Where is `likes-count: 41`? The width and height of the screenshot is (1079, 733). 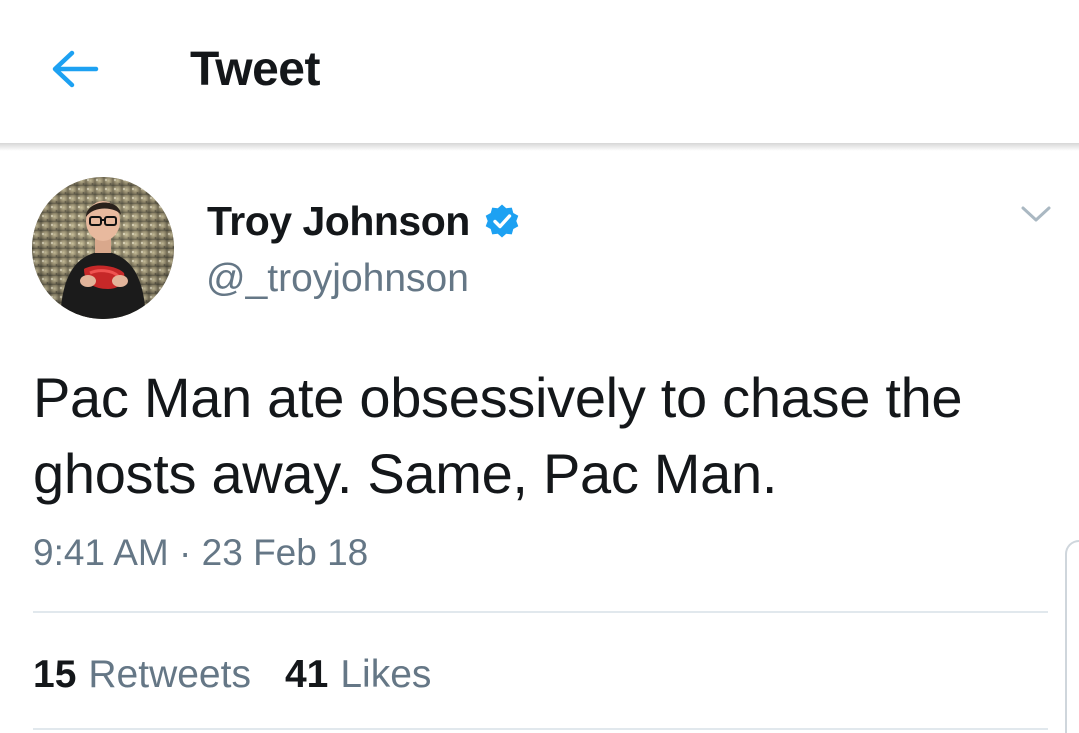
likes-count: 41 is located at coordinates (306, 674).